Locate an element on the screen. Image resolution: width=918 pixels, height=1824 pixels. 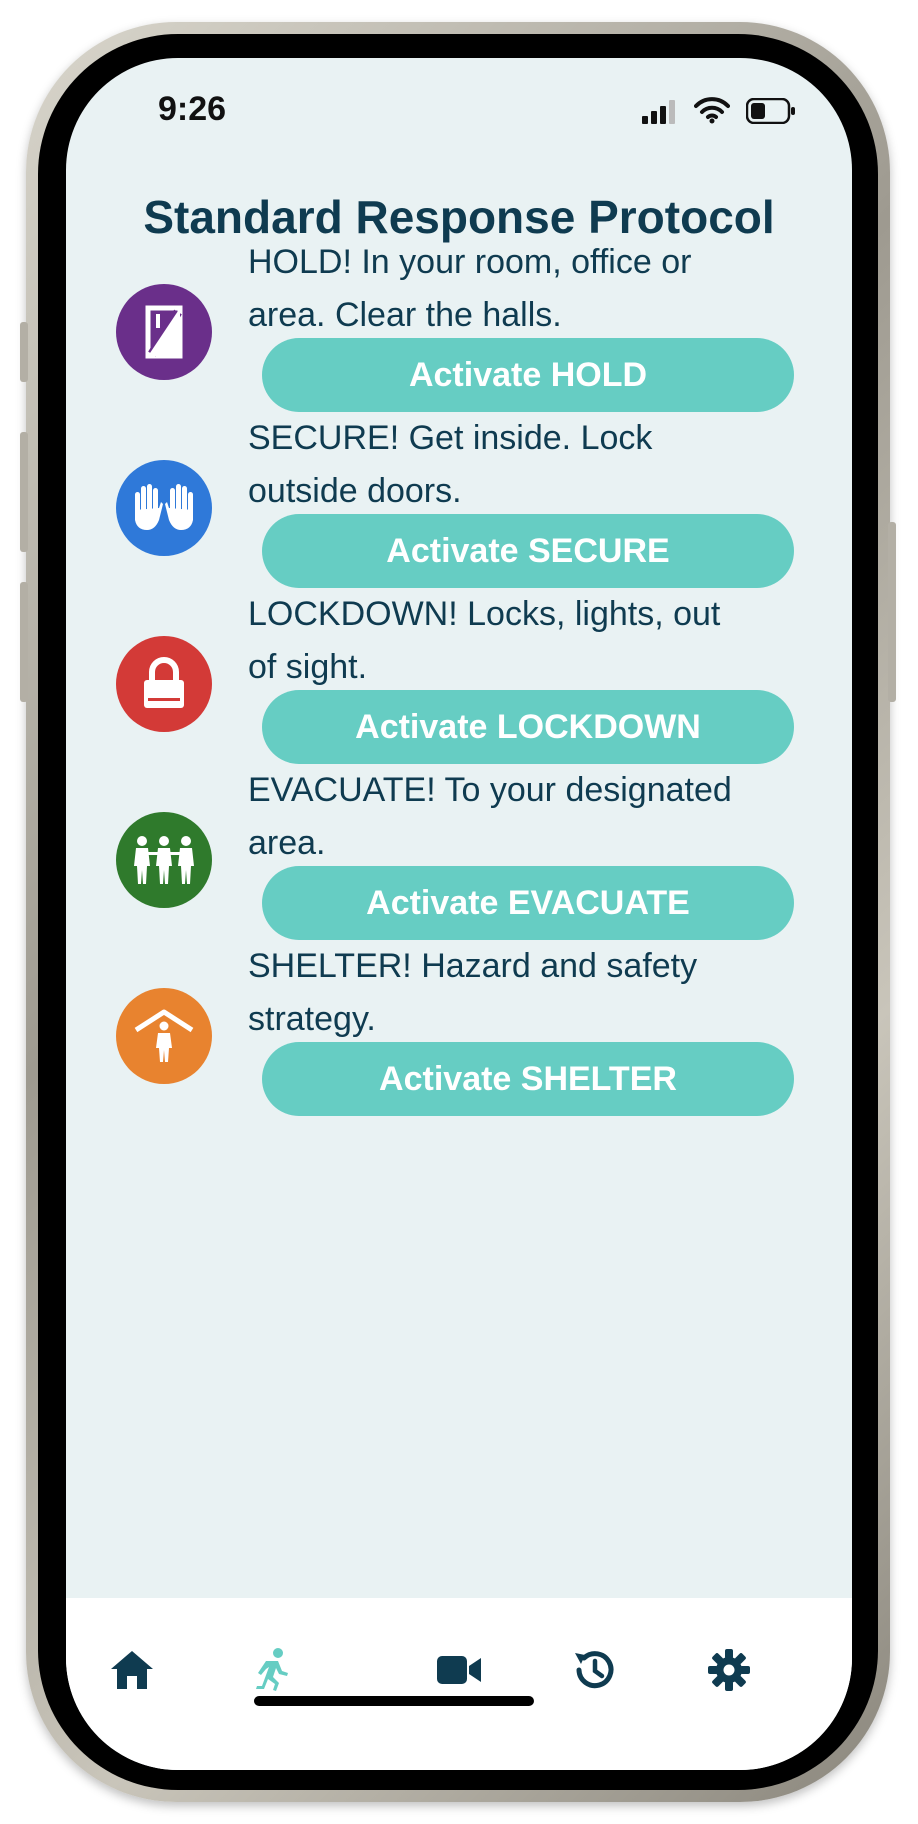
status-time: 9:26 is located at coordinates (192, 109).